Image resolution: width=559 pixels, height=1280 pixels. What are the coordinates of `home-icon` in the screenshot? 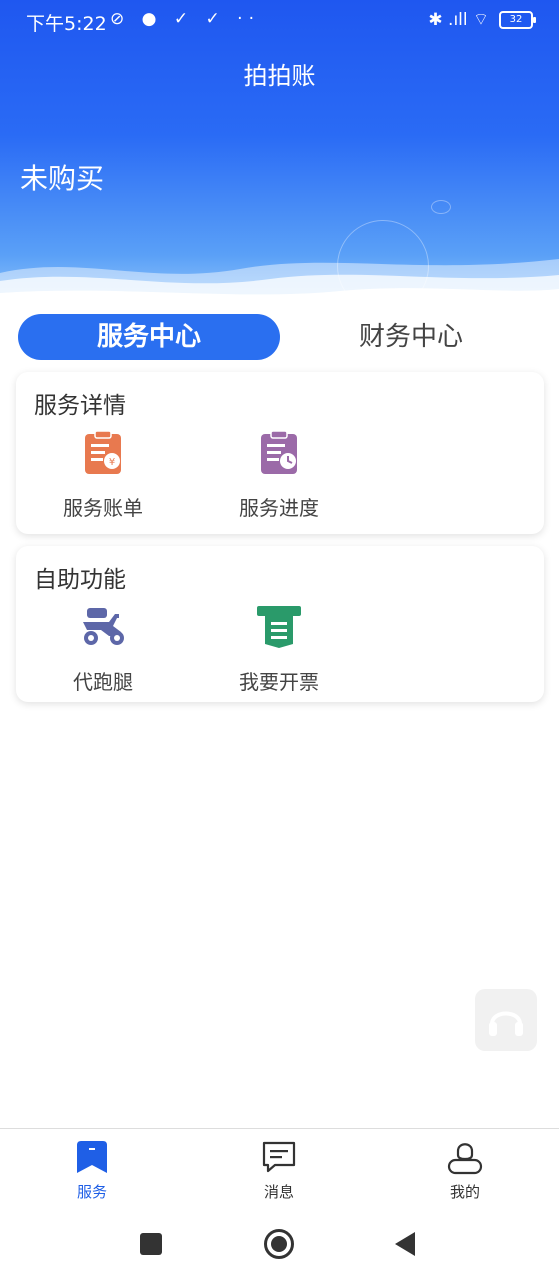 It's located at (279, 1244).